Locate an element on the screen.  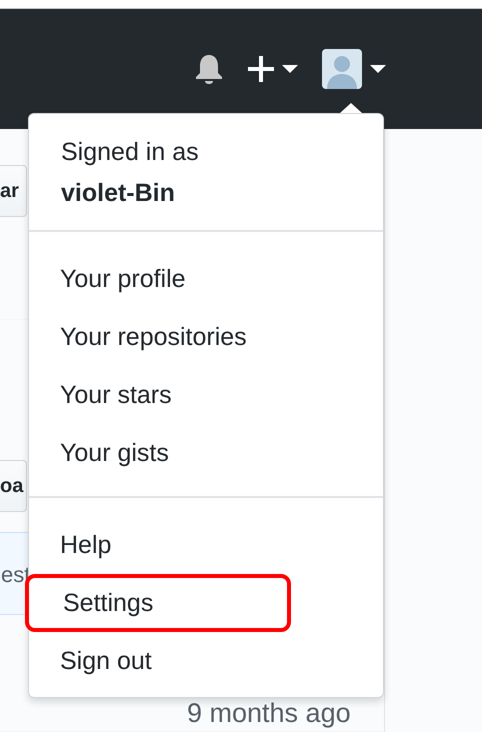
menu-item: Sign out is located at coordinates (206, 661).